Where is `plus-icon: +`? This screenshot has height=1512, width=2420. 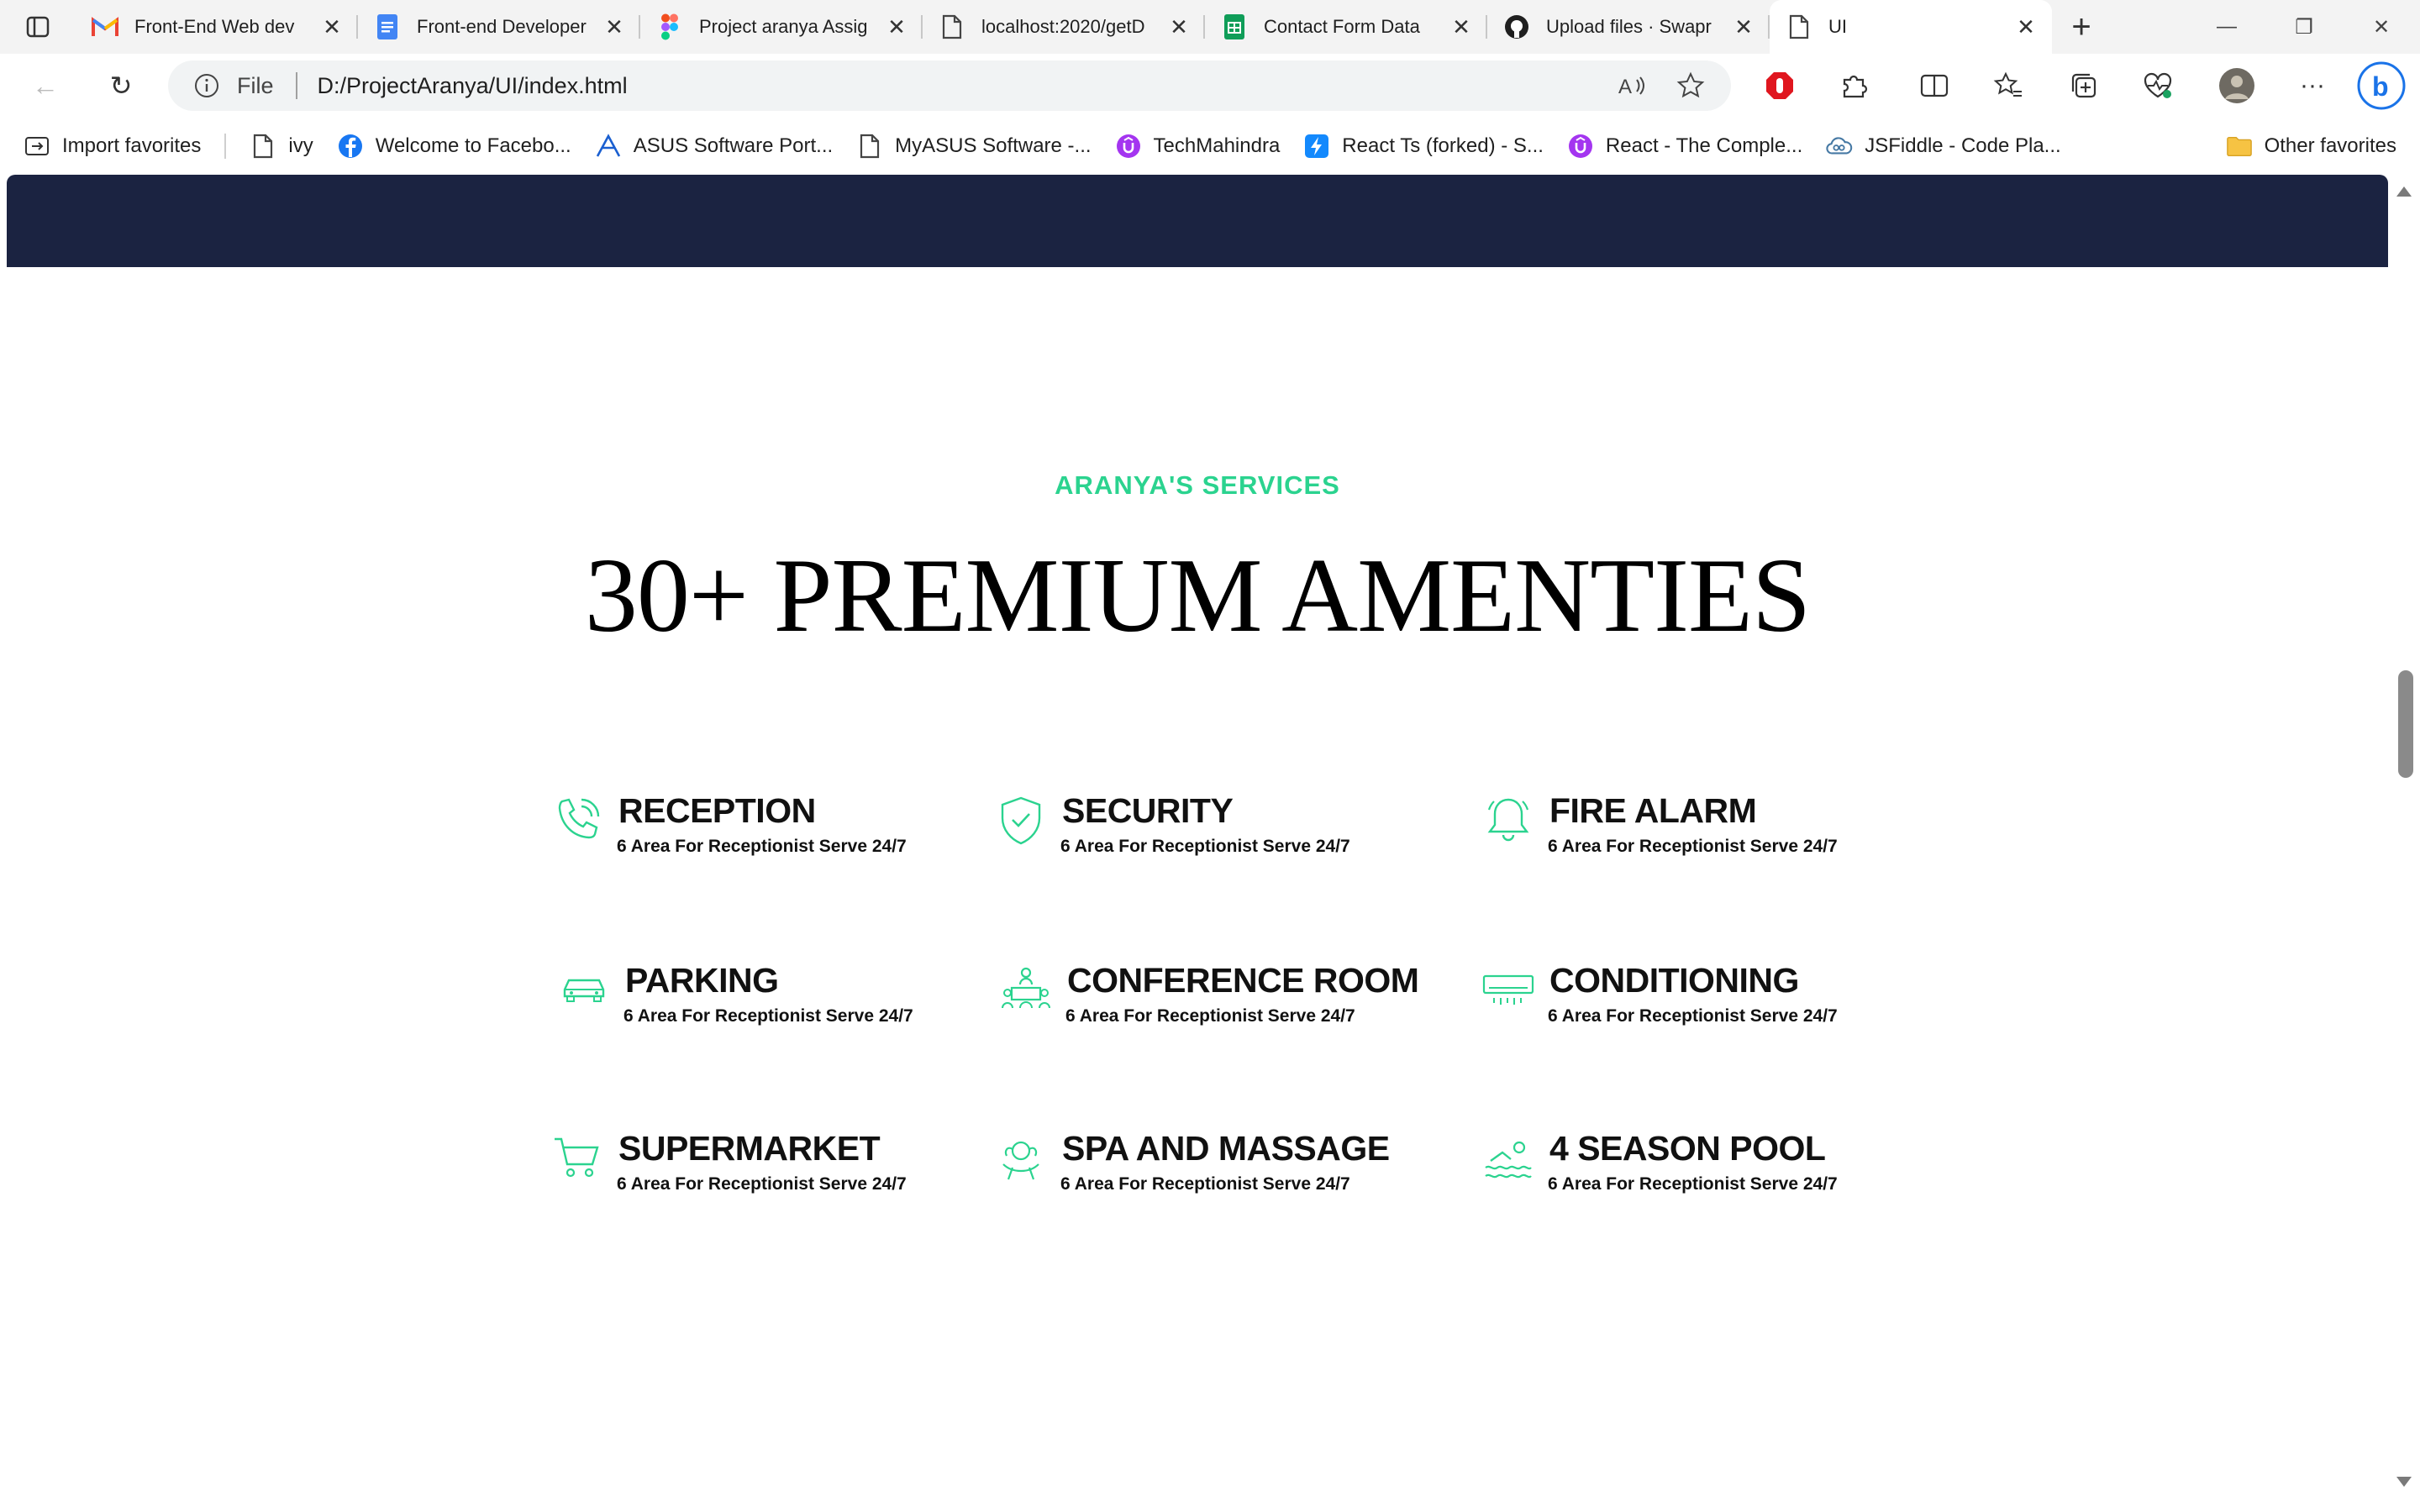
plus-icon: + is located at coordinates (2081, 26).